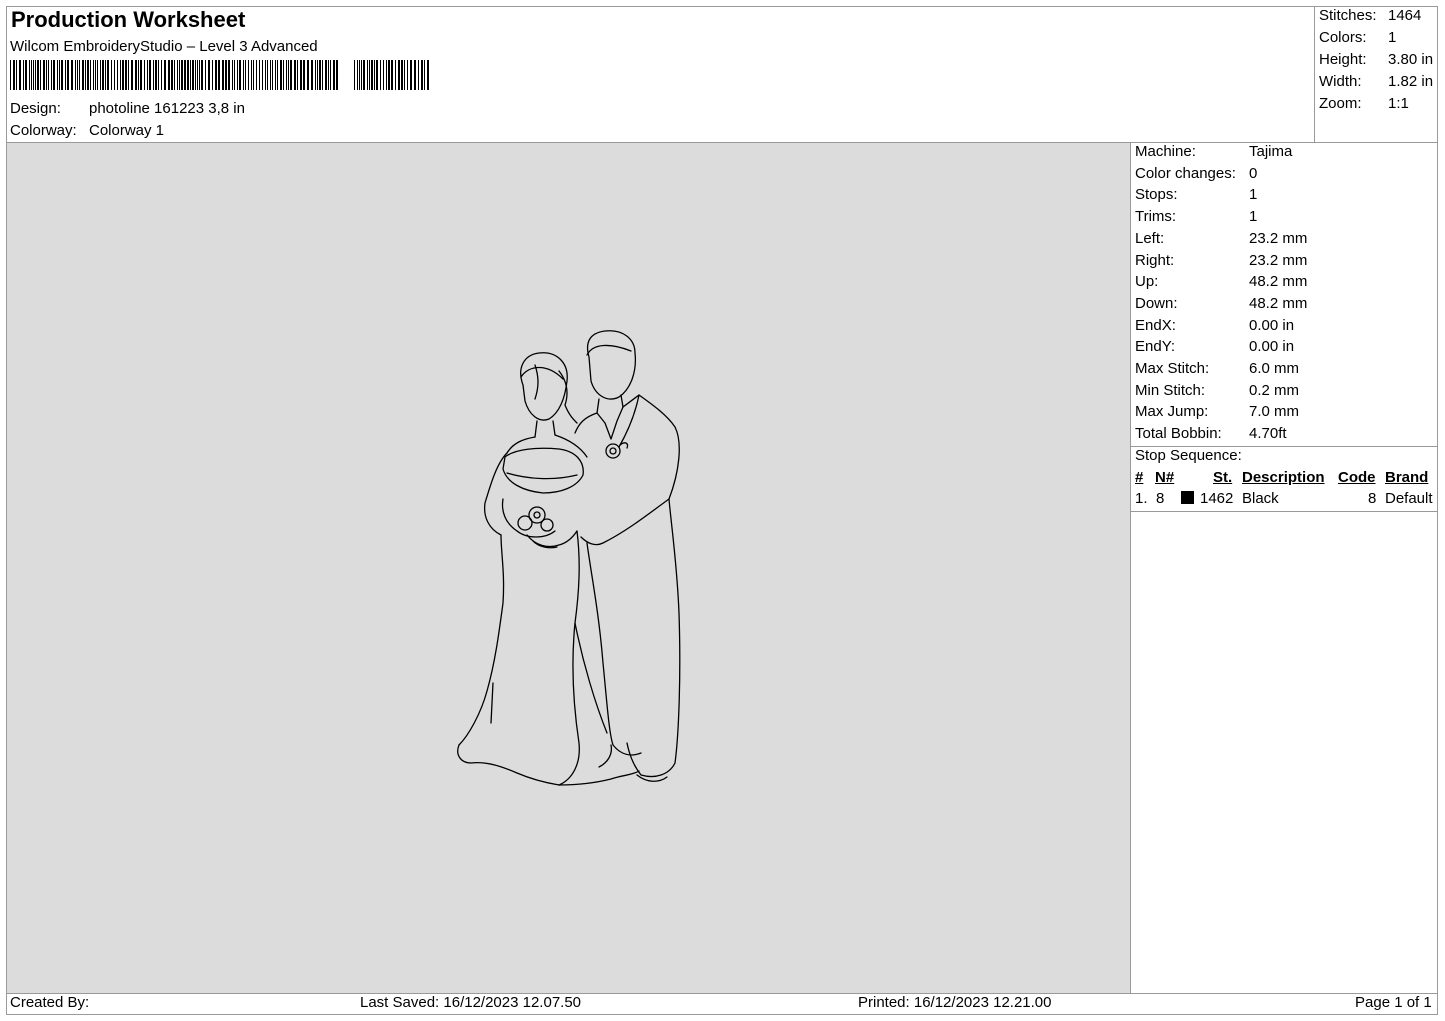 The height and width of the screenshot is (1021, 1445). What do you see at coordinates (1156, 217) in the screenshot?
I see `machine-info-label: Trims:` at bounding box center [1156, 217].